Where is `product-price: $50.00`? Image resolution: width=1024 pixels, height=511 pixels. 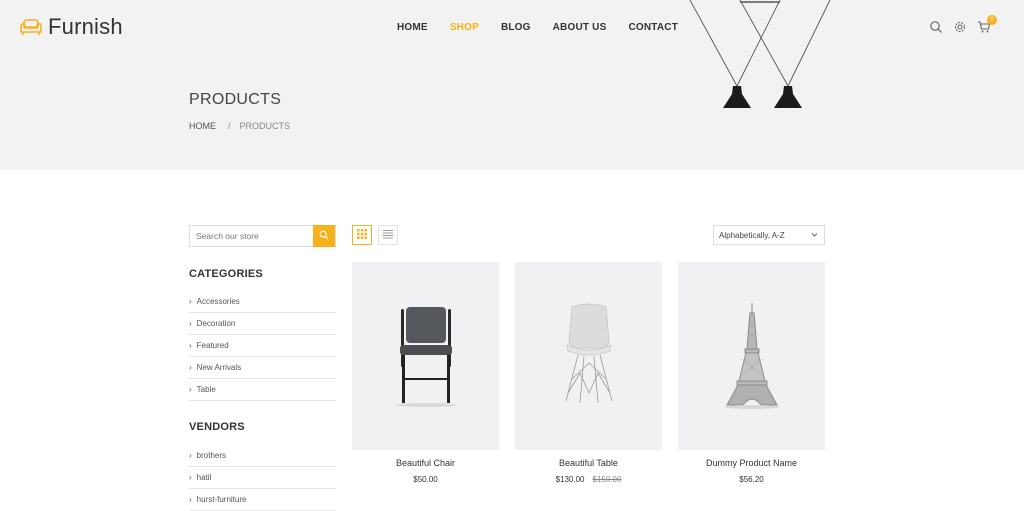 product-price: $50.00 is located at coordinates (425, 479).